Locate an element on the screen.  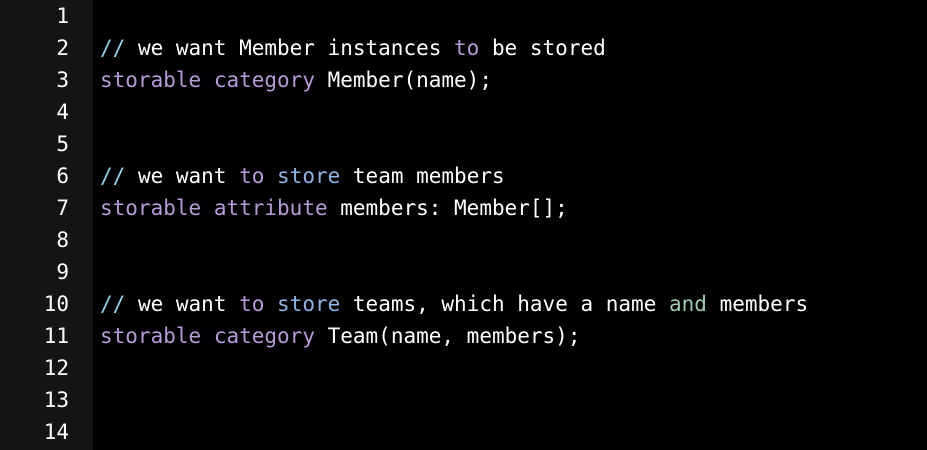
line-number: 6 is located at coordinates (62, 176).